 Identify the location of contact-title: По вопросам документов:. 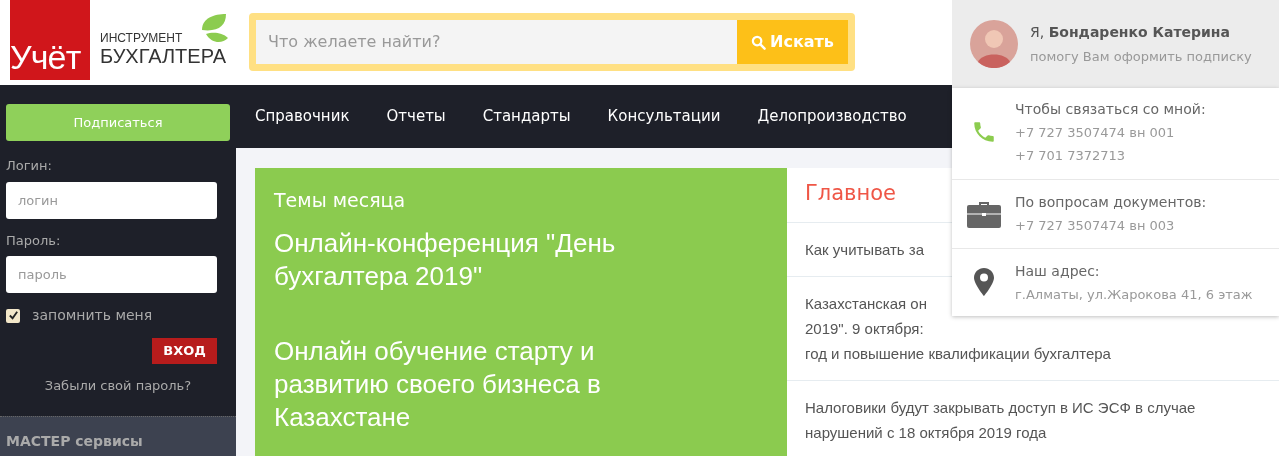
(1111, 202).